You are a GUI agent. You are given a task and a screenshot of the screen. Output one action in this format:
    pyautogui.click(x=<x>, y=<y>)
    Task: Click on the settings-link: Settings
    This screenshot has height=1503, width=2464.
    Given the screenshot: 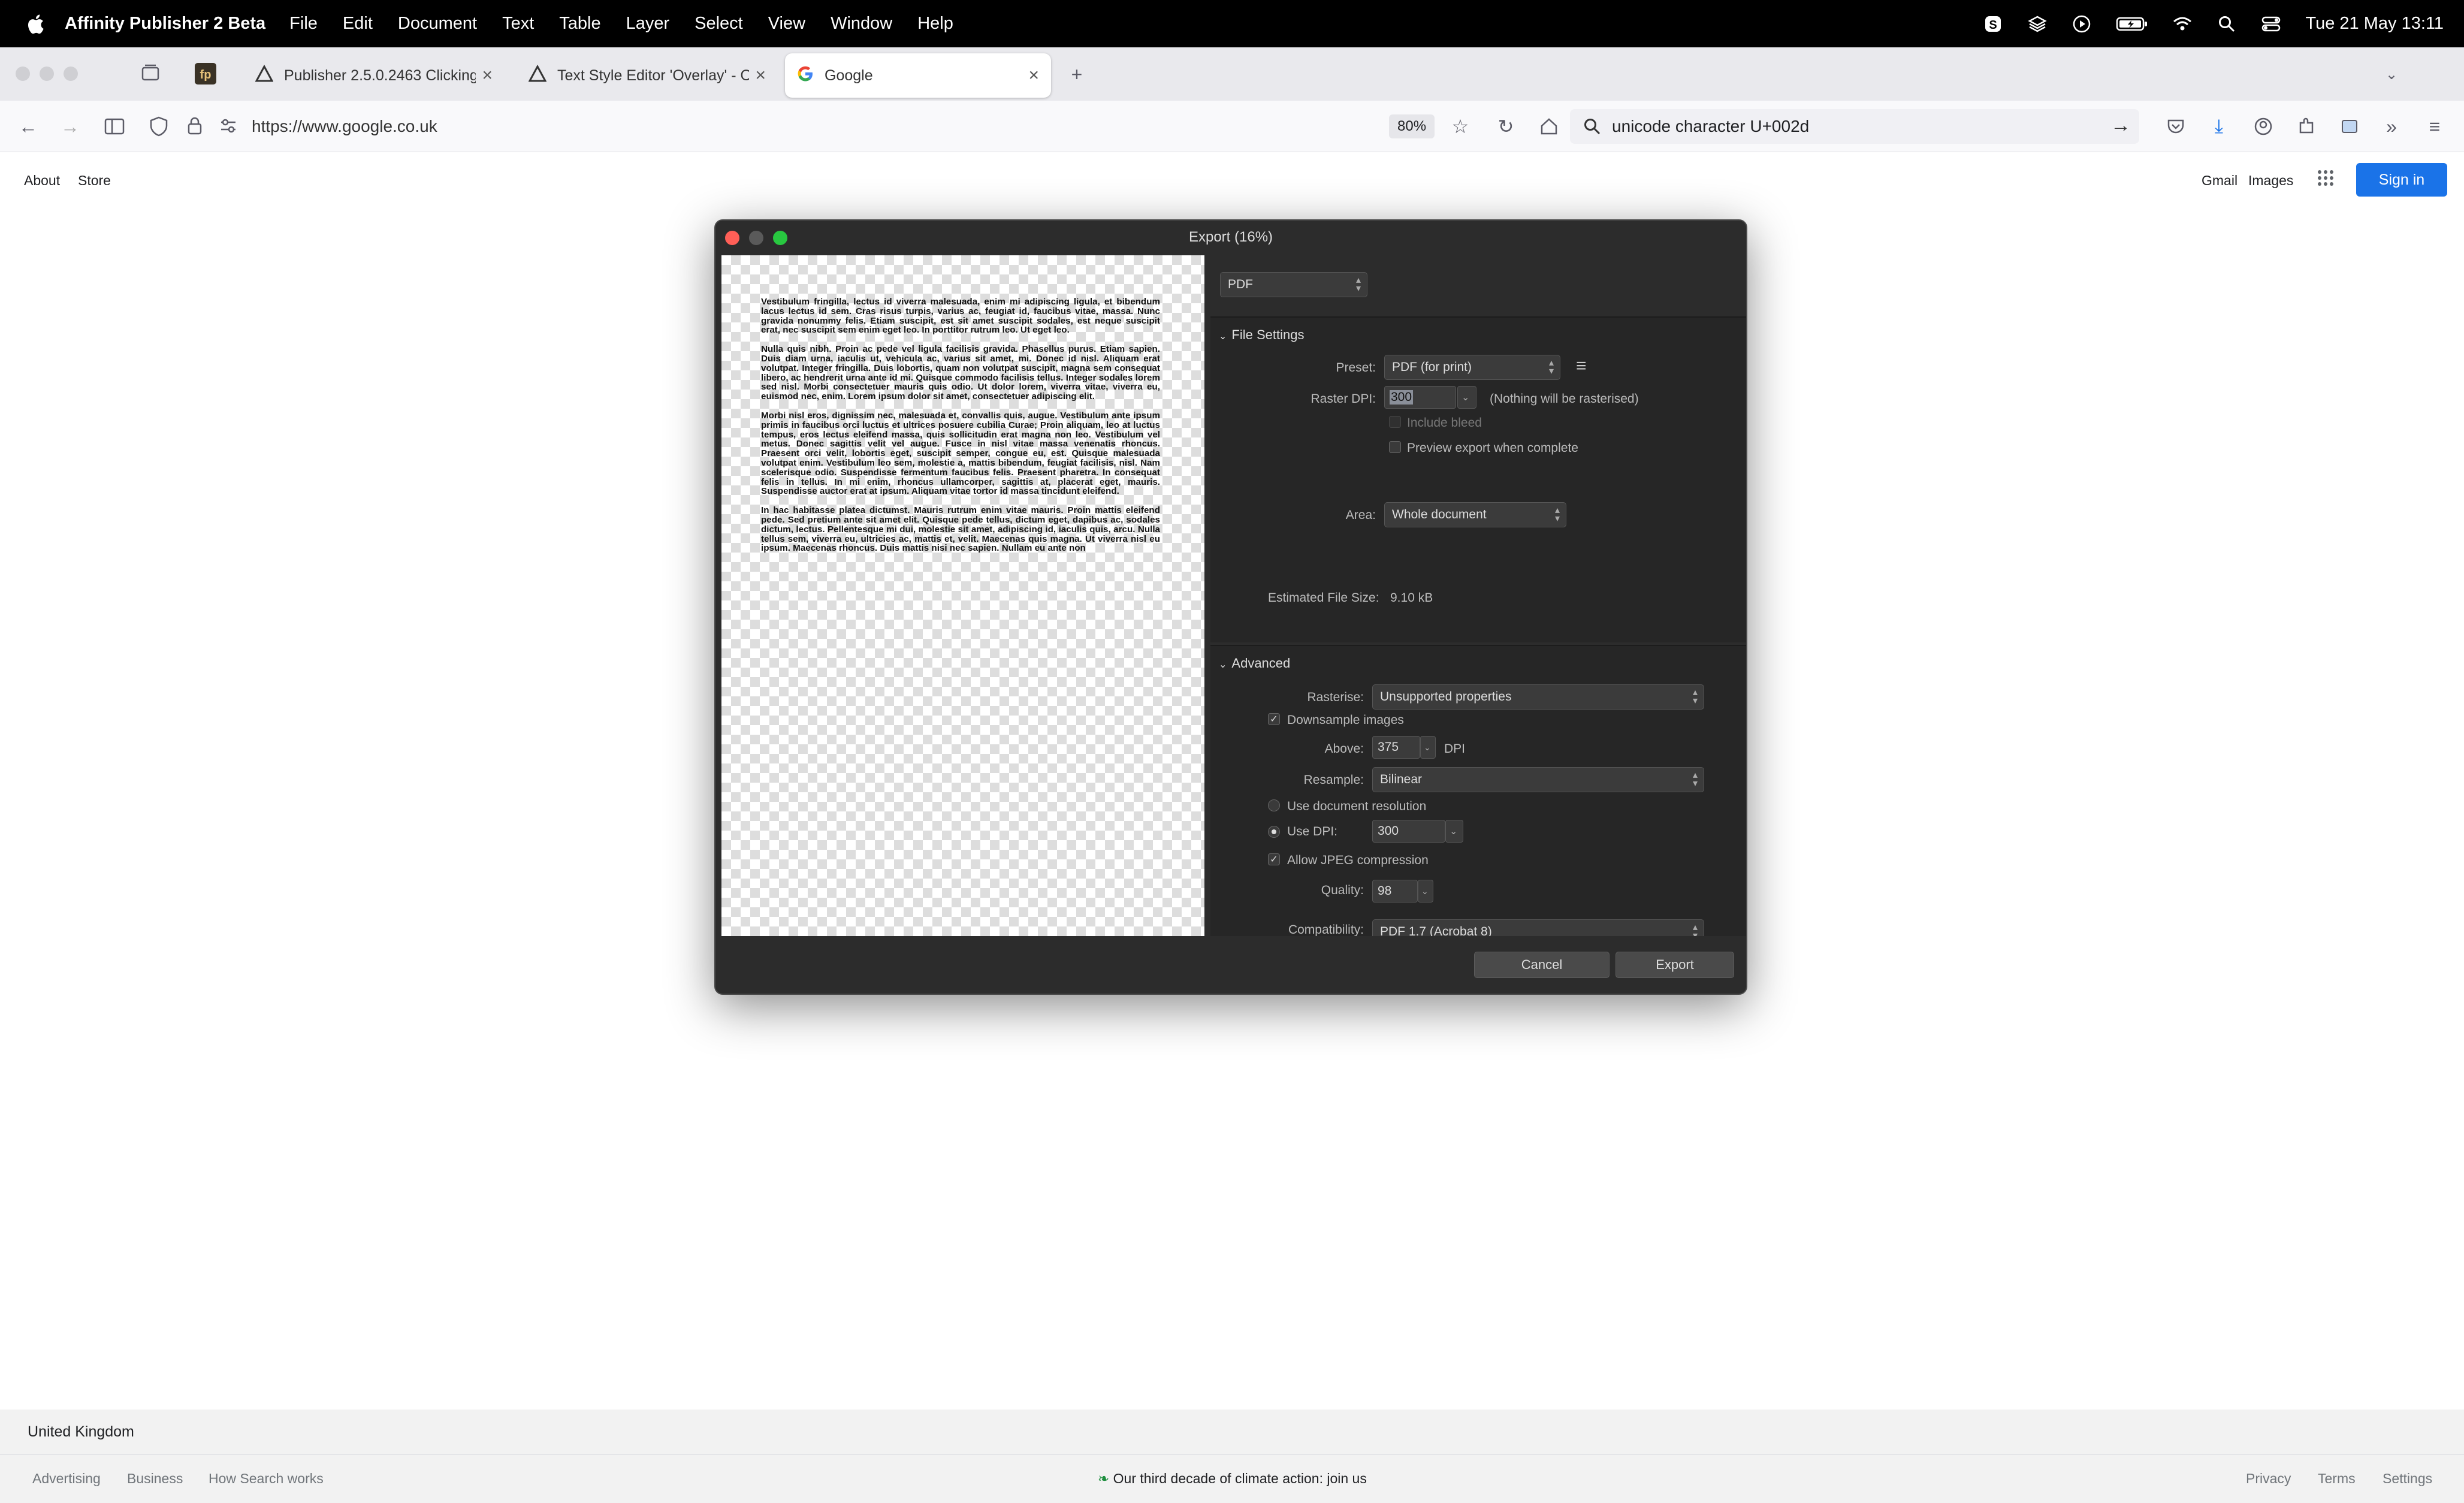 What is the action you would take?
    pyautogui.click(x=2407, y=1479)
    